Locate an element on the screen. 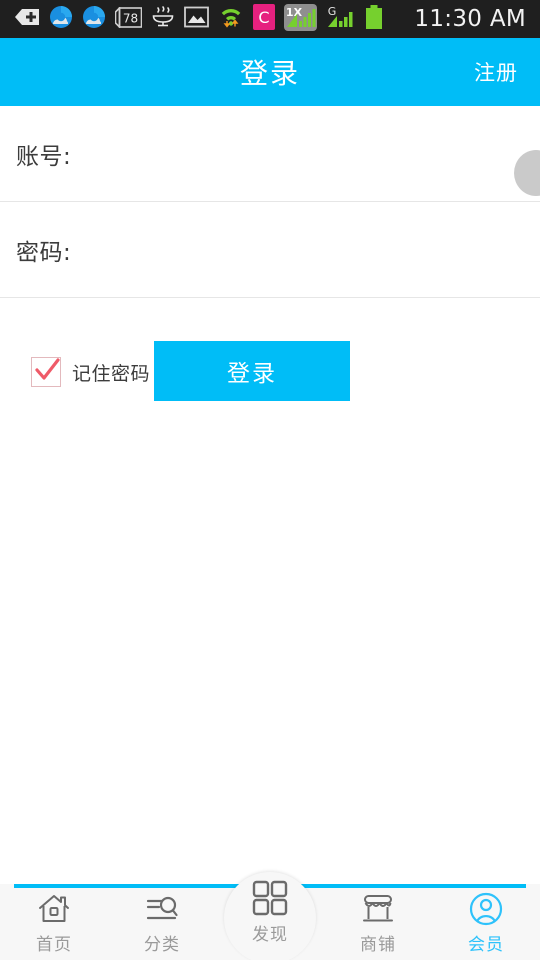 Image resolution: width=540 pixels, height=960 pixels. bottom-navigation: 首页 分类 发现 商铺 会员 is located at coordinates (270, 916).